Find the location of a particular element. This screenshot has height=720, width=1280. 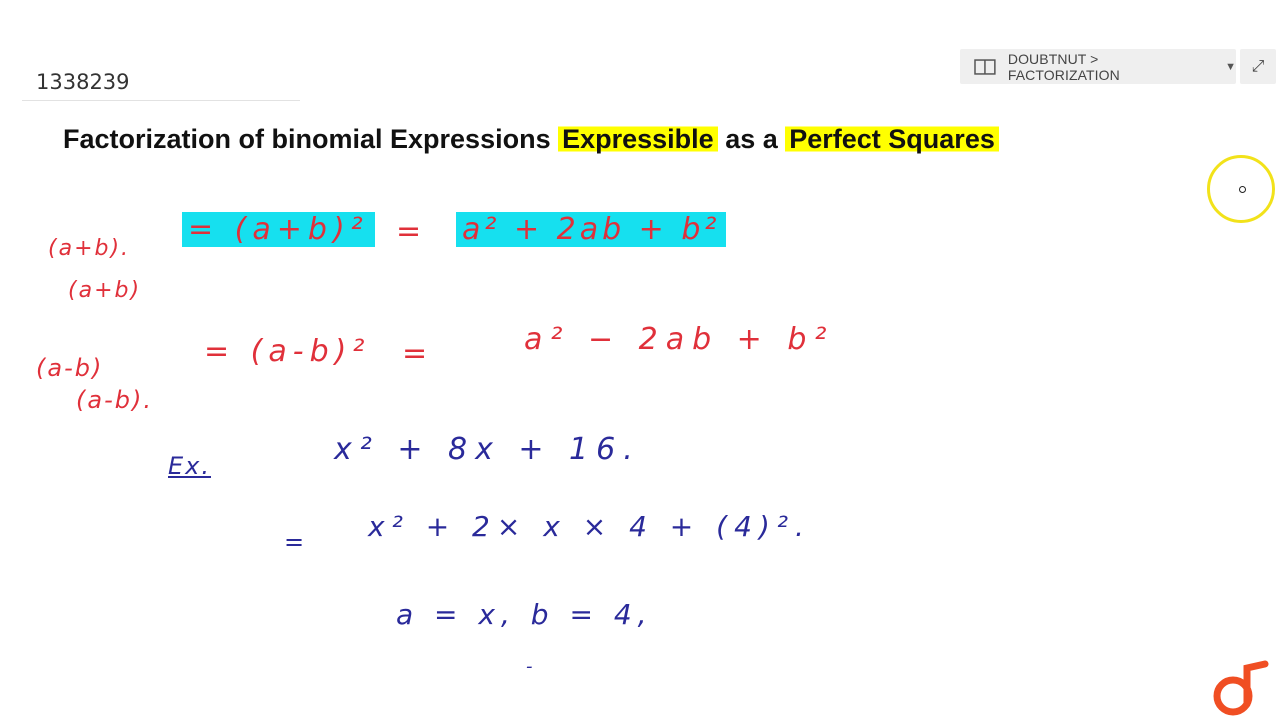

line2-left-b: (a-b). is located at coordinates (114, 400).